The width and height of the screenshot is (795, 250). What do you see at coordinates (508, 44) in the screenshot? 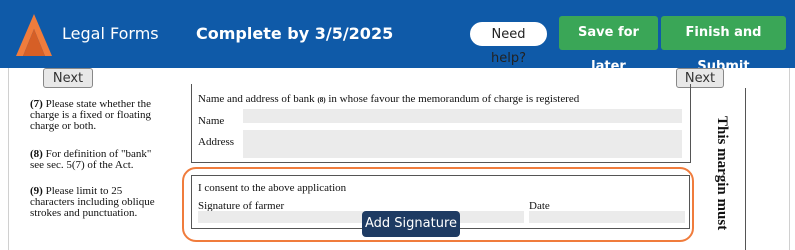
I see `need-help-button: Need help?` at bounding box center [508, 44].